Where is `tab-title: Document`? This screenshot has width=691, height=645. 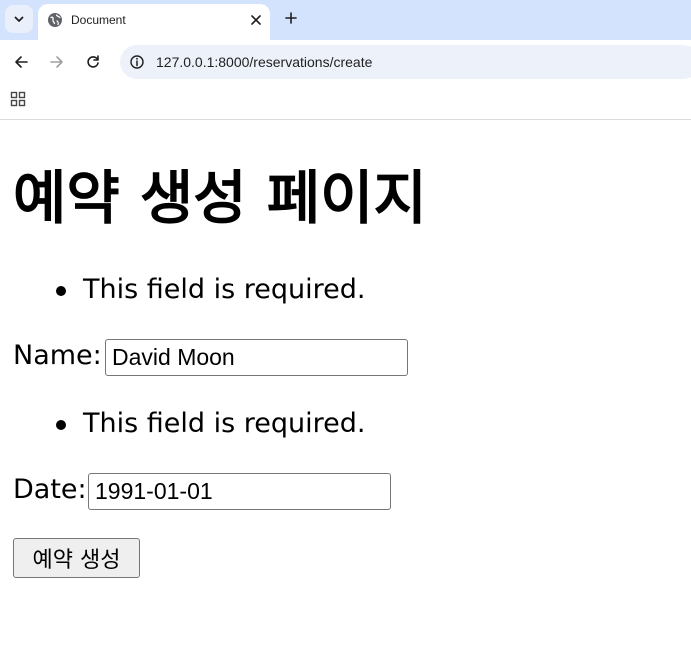 tab-title: Document is located at coordinates (98, 20).